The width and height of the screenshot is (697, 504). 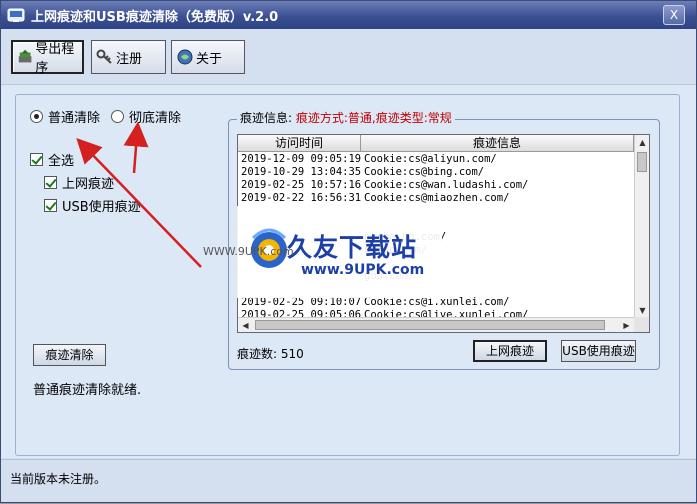 What do you see at coordinates (424, 172) in the screenshot?
I see `cell-info: Cookie:cs@bing.com/` at bounding box center [424, 172].